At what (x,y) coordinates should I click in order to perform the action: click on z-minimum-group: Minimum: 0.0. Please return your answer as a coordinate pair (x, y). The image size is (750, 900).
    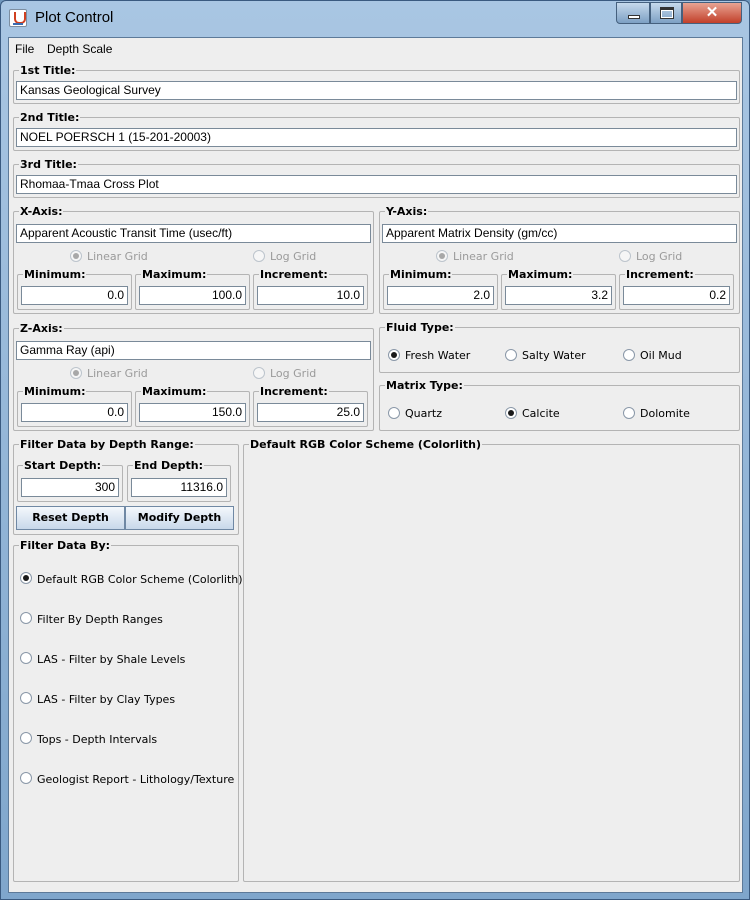
    Looking at the image, I should click on (74, 406).